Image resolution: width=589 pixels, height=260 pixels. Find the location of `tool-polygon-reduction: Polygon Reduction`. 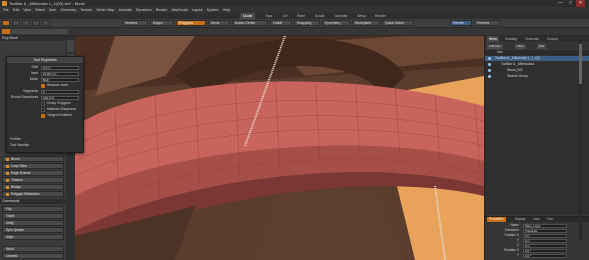

tool-polygon-reduction: Polygon Reduction is located at coordinates (33, 194).